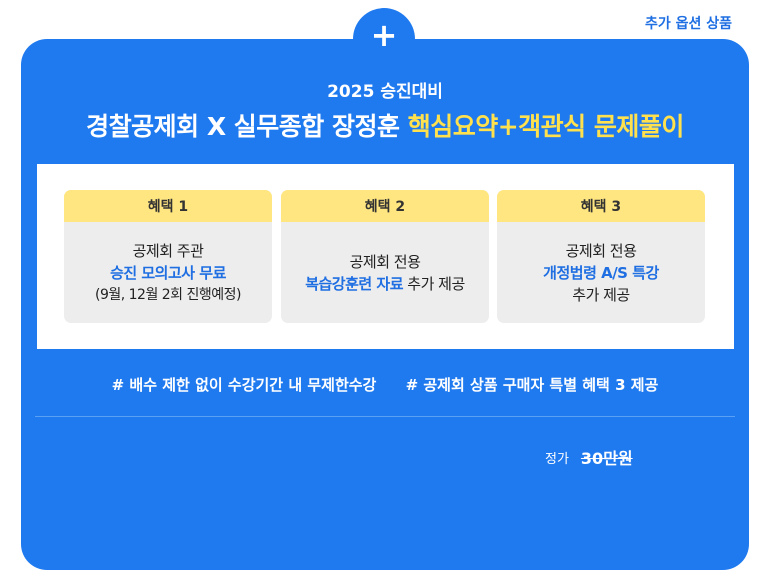 The width and height of the screenshot is (768, 585). What do you see at coordinates (601, 294) in the screenshot?
I see `benefit-line-3: 추가 제공` at bounding box center [601, 294].